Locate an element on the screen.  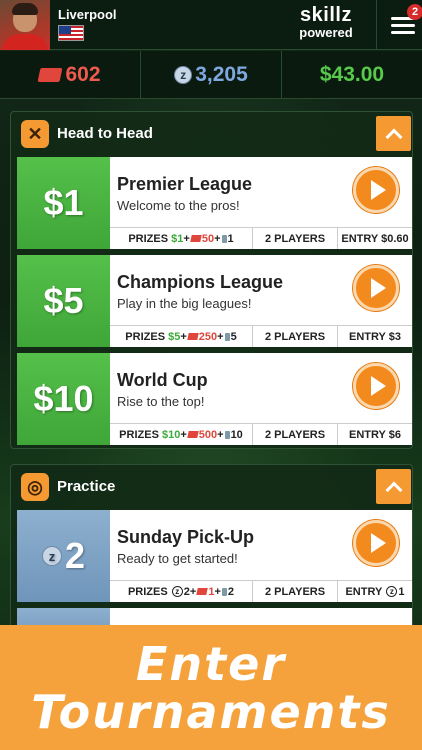
prize-cash: $10 is located at coordinates (171, 434).